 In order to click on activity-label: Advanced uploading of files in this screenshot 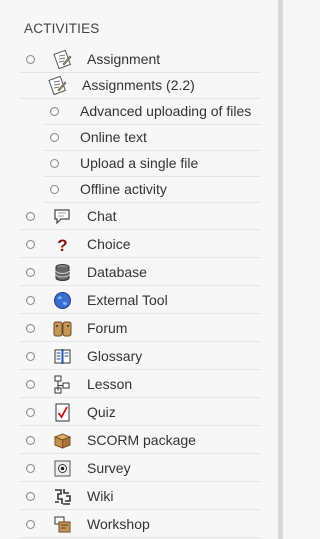, I will do `click(166, 111)`.